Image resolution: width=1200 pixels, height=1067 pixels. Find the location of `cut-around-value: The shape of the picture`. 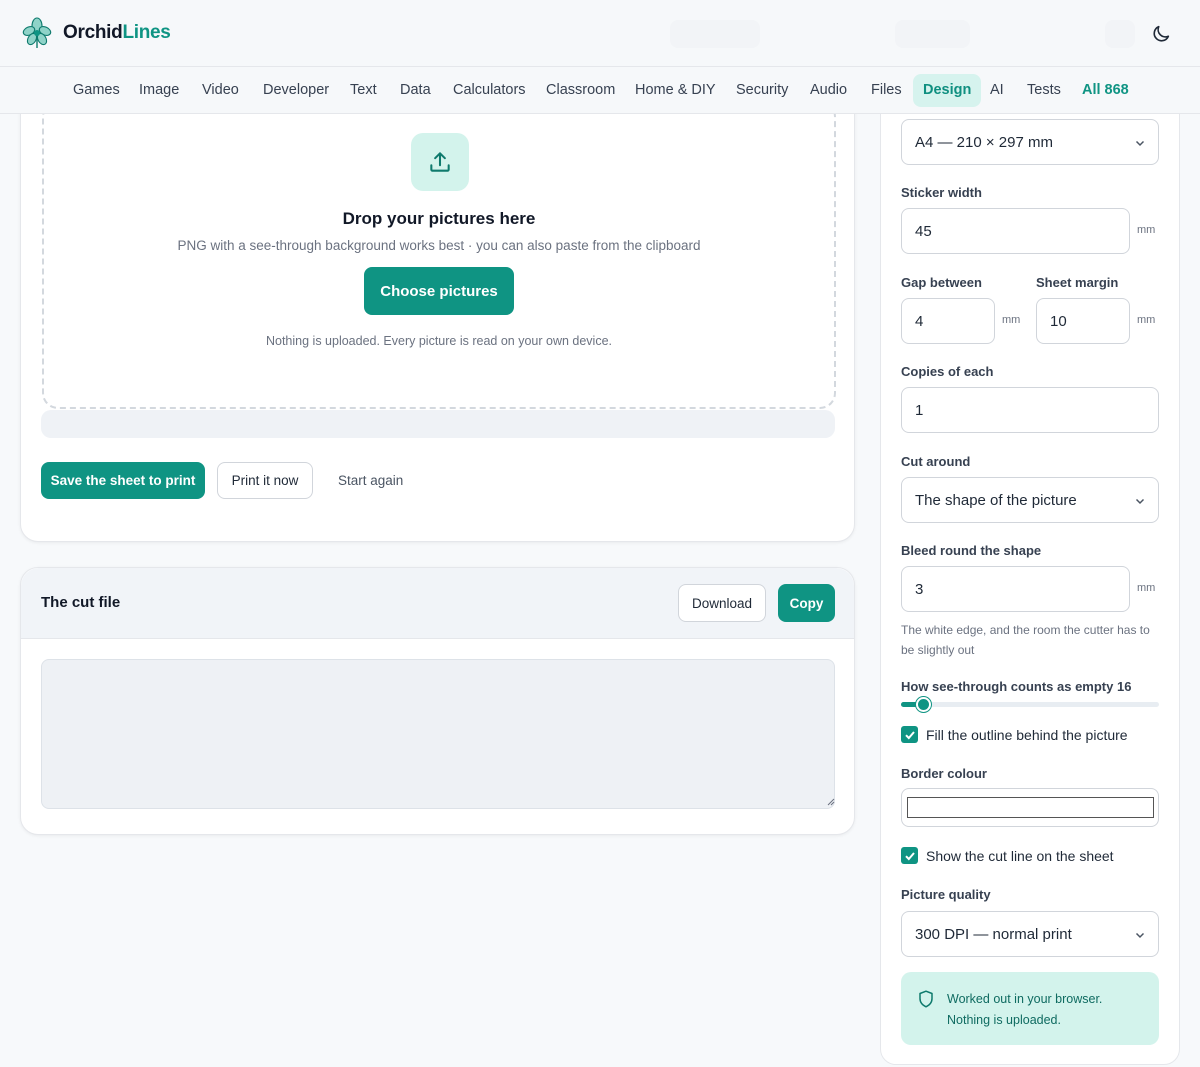

cut-around-value: The shape of the picture is located at coordinates (996, 500).